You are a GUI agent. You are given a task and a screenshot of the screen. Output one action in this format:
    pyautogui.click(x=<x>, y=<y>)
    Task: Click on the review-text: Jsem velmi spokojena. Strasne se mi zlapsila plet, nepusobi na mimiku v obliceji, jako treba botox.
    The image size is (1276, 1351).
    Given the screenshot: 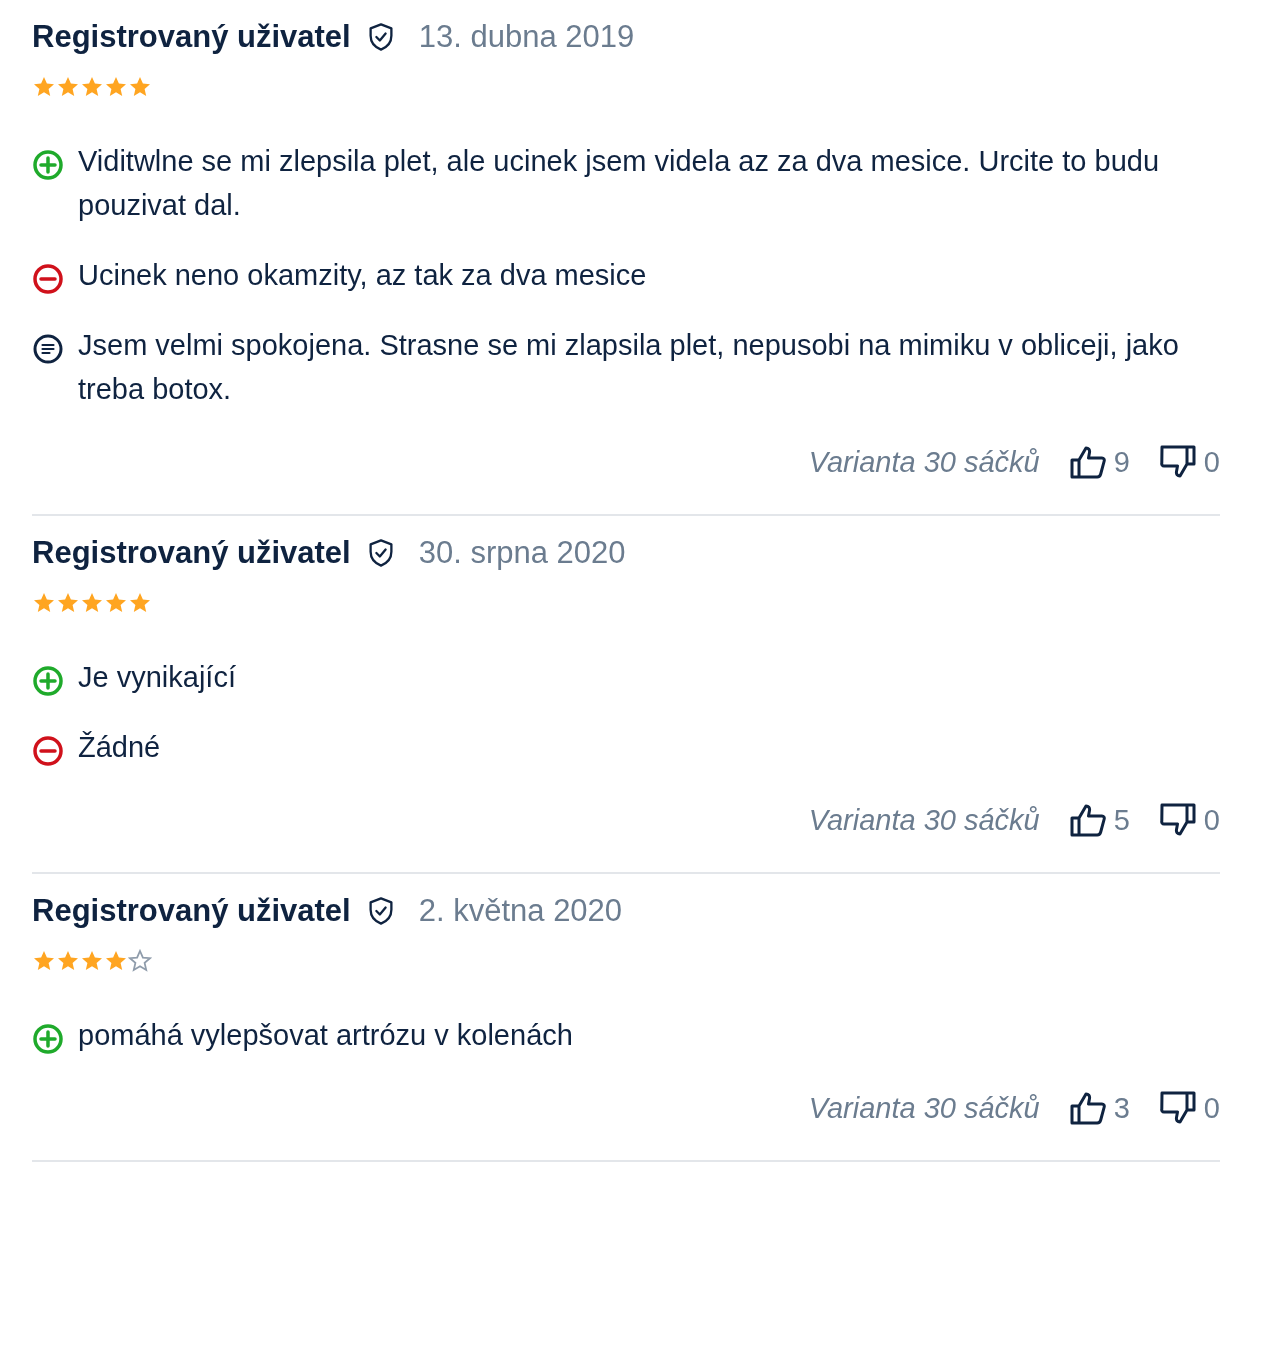 What is the action you would take?
    pyautogui.click(x=629, y=367)
    